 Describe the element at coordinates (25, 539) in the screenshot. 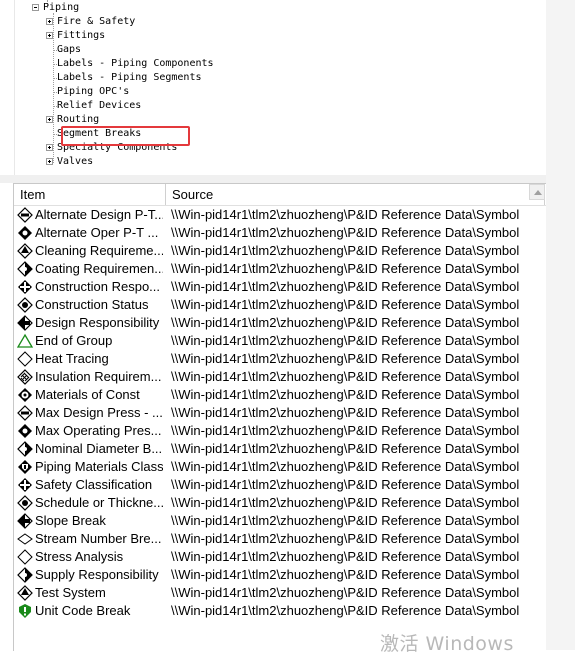

I see `diamond-flat-icon` at that location.